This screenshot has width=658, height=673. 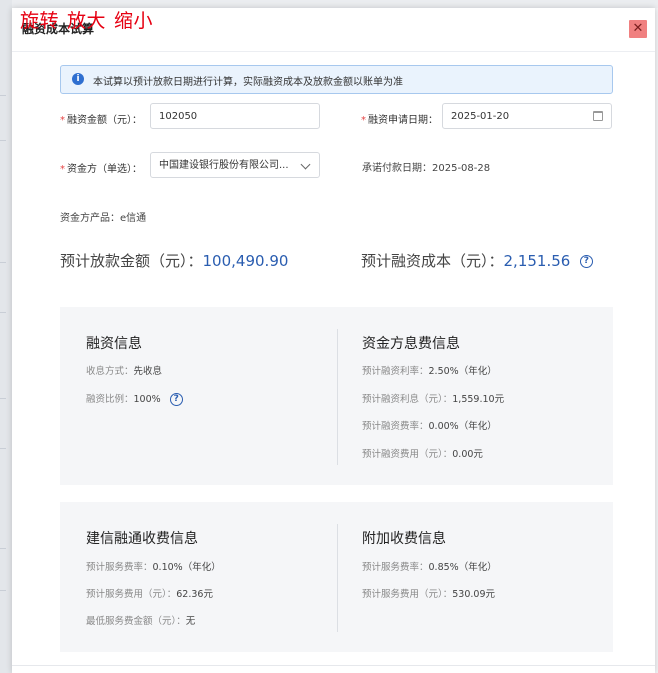 I want to click on financing-row: 收息方式：先收息, so click(x=124, y=371).